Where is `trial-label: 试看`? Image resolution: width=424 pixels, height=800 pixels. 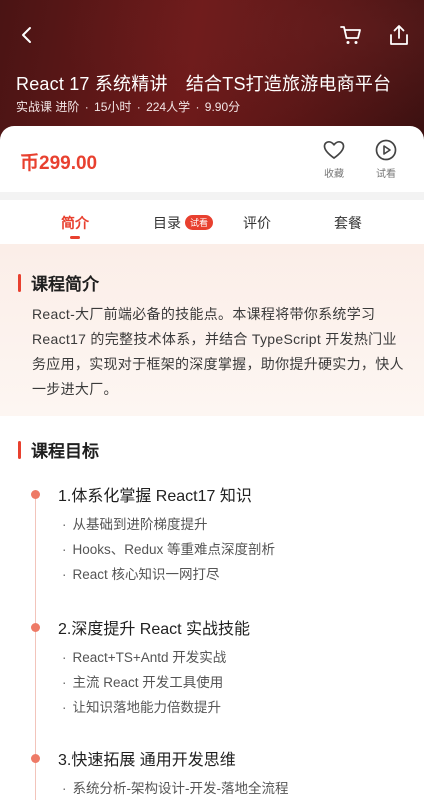
trial-label: 试看 is located at coordinates (386, 174).